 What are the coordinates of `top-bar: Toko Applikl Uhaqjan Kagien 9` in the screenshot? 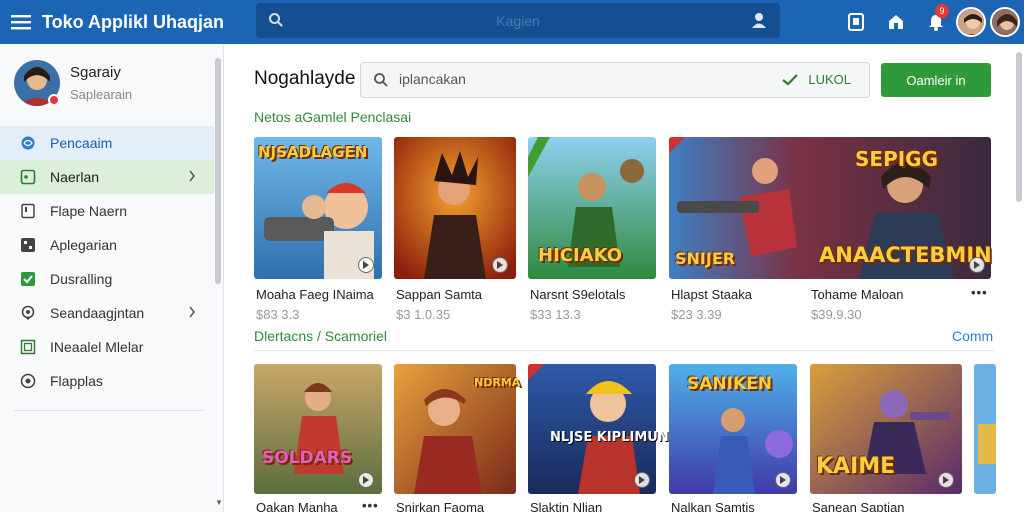 It's located at (512, 22).